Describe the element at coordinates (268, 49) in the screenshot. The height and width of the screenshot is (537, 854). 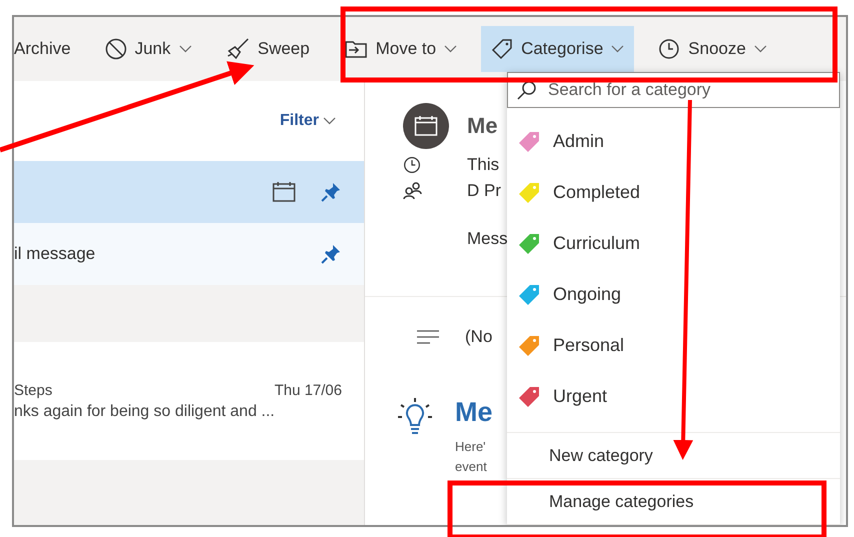
I see `toolbar-button: Sweep` at that location.